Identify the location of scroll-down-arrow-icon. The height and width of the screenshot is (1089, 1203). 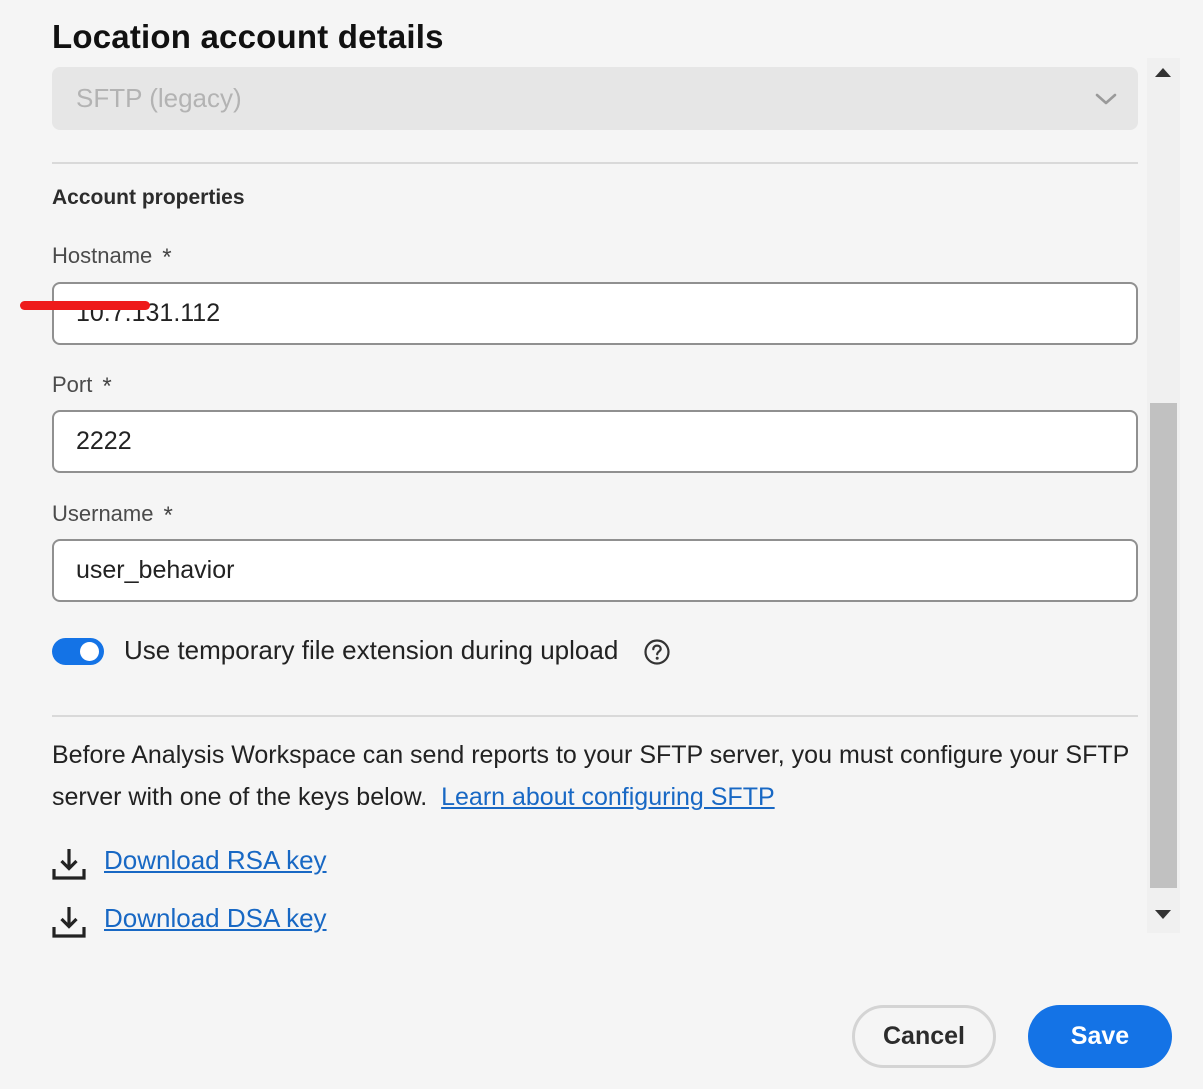
(1163, 914).